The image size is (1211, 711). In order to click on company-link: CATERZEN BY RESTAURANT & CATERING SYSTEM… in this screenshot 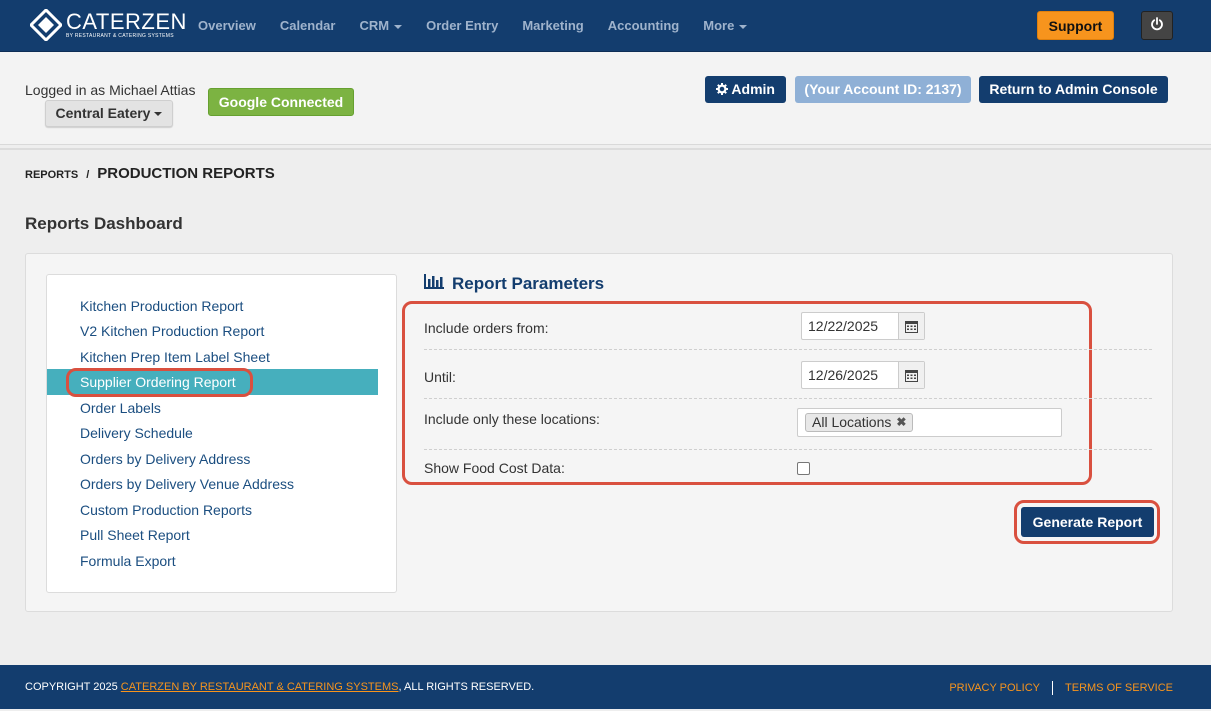, I will do `click(260, 687)`.